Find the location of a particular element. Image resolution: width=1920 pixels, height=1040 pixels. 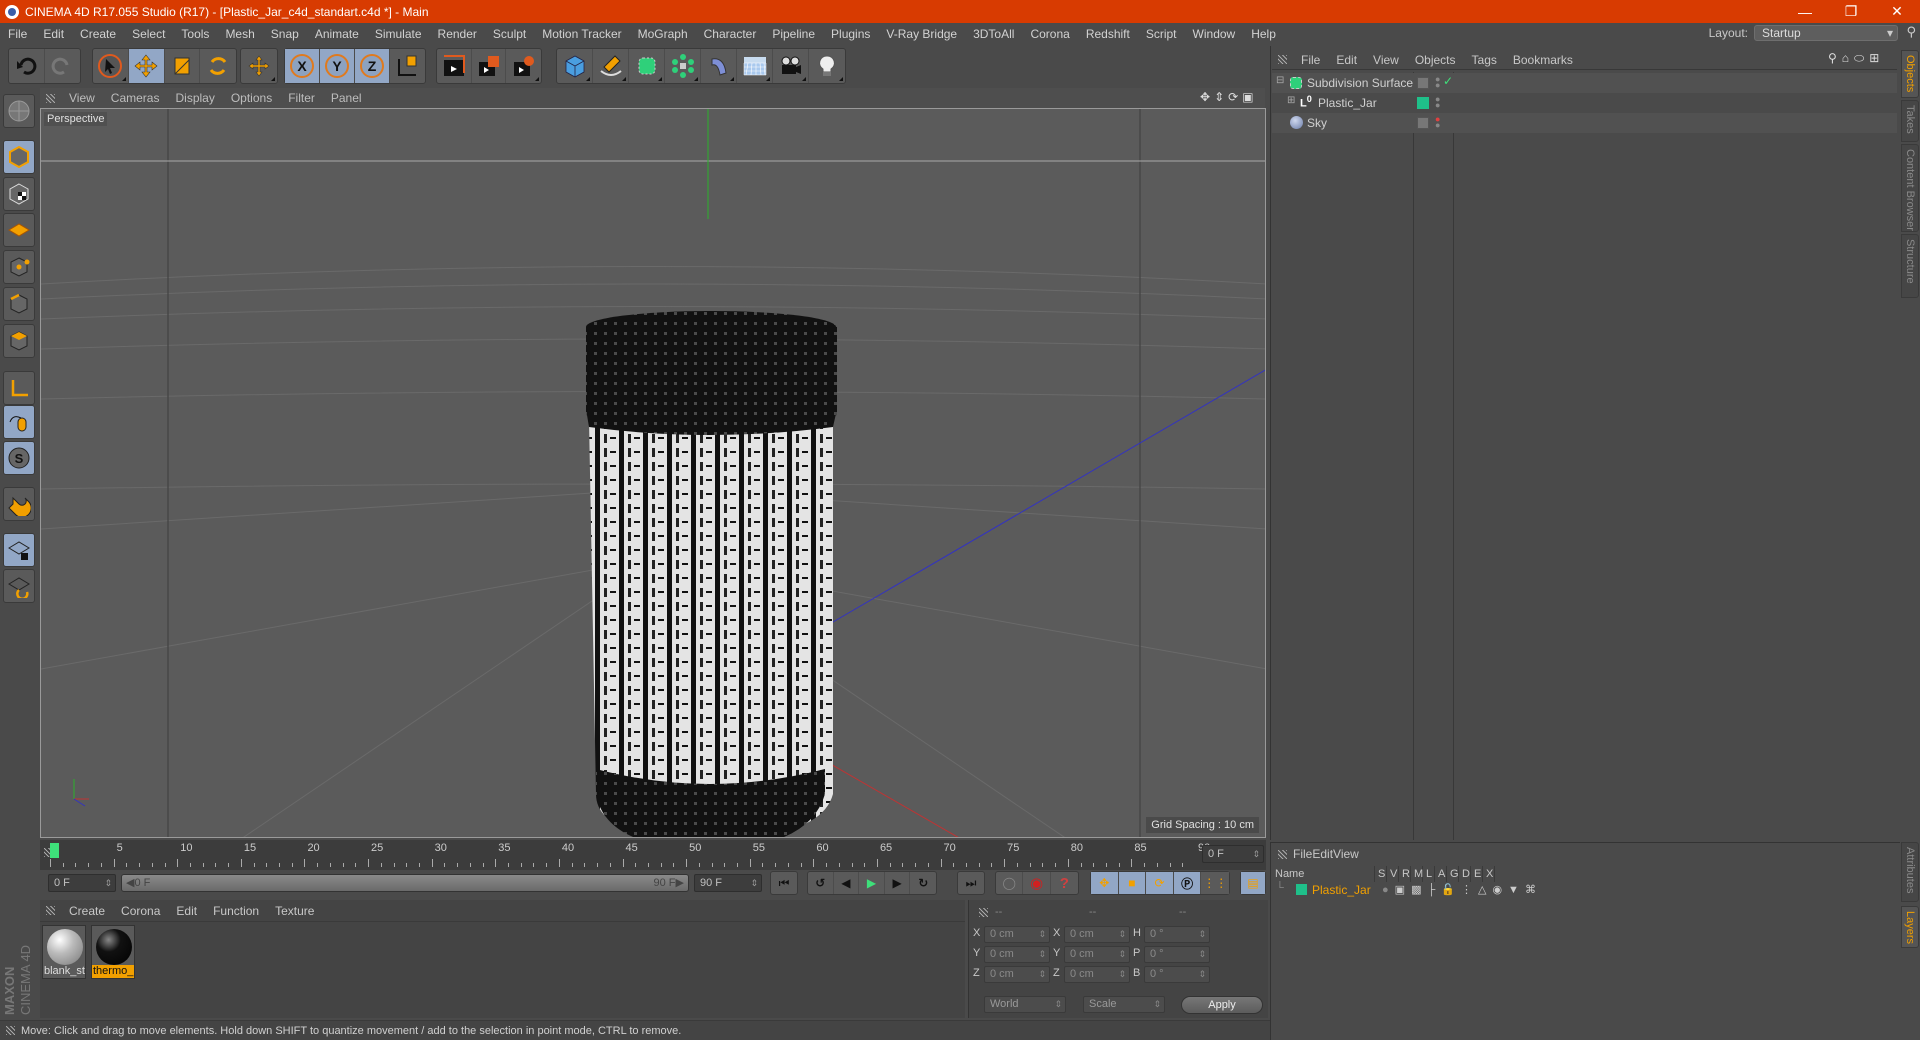

menu-create: Create is located at coordinates (98, 34).